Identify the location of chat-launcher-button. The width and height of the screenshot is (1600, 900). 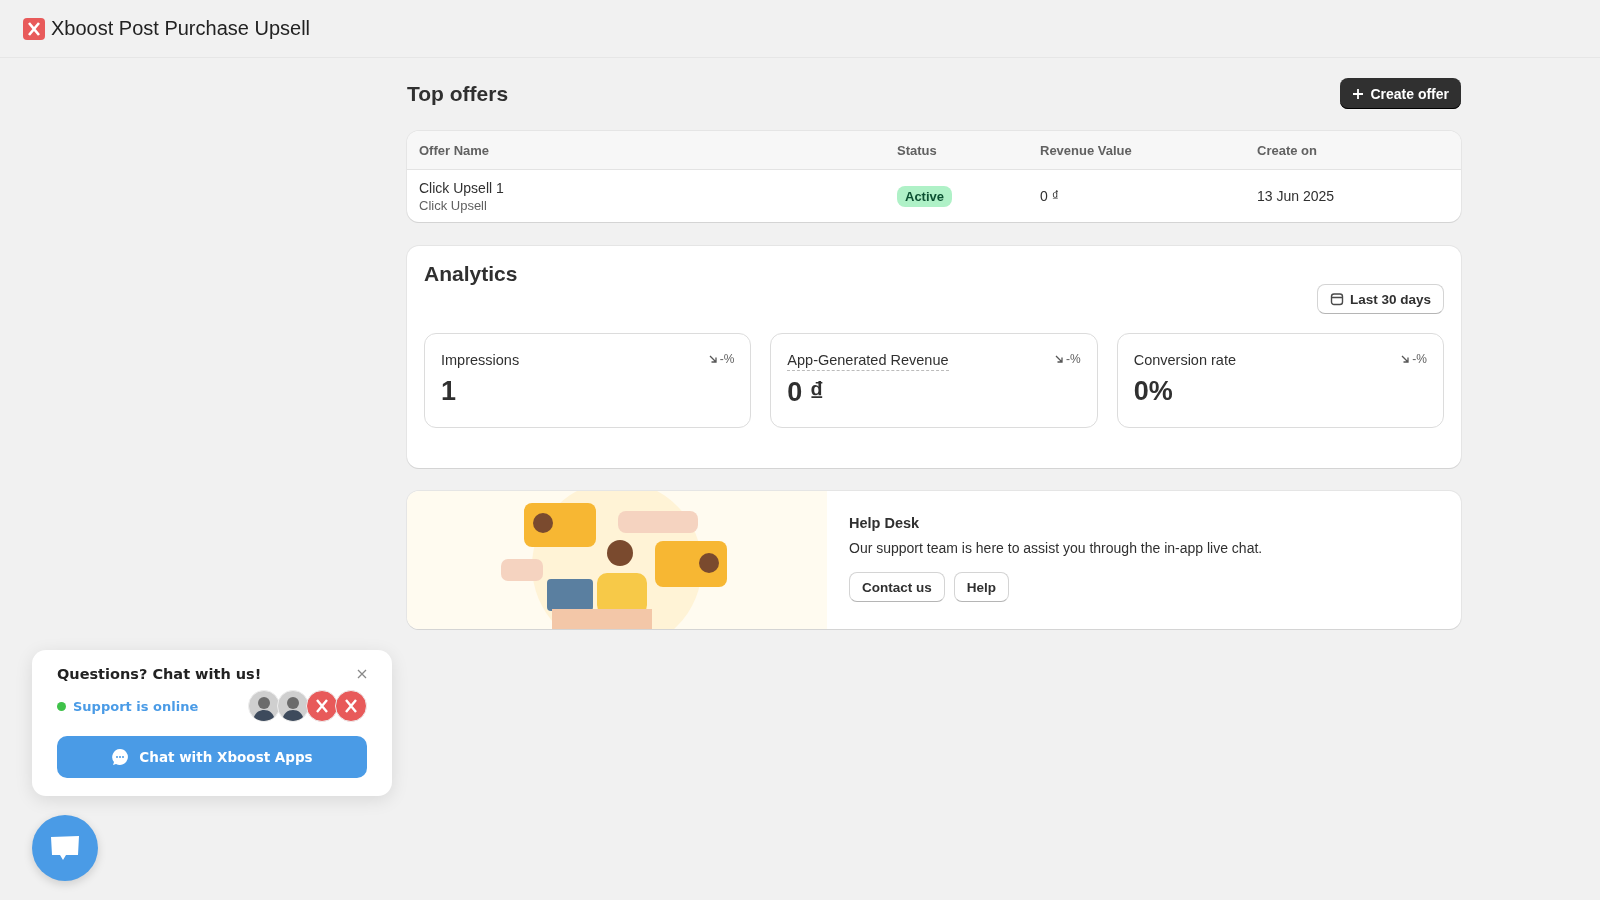
(65, 848).